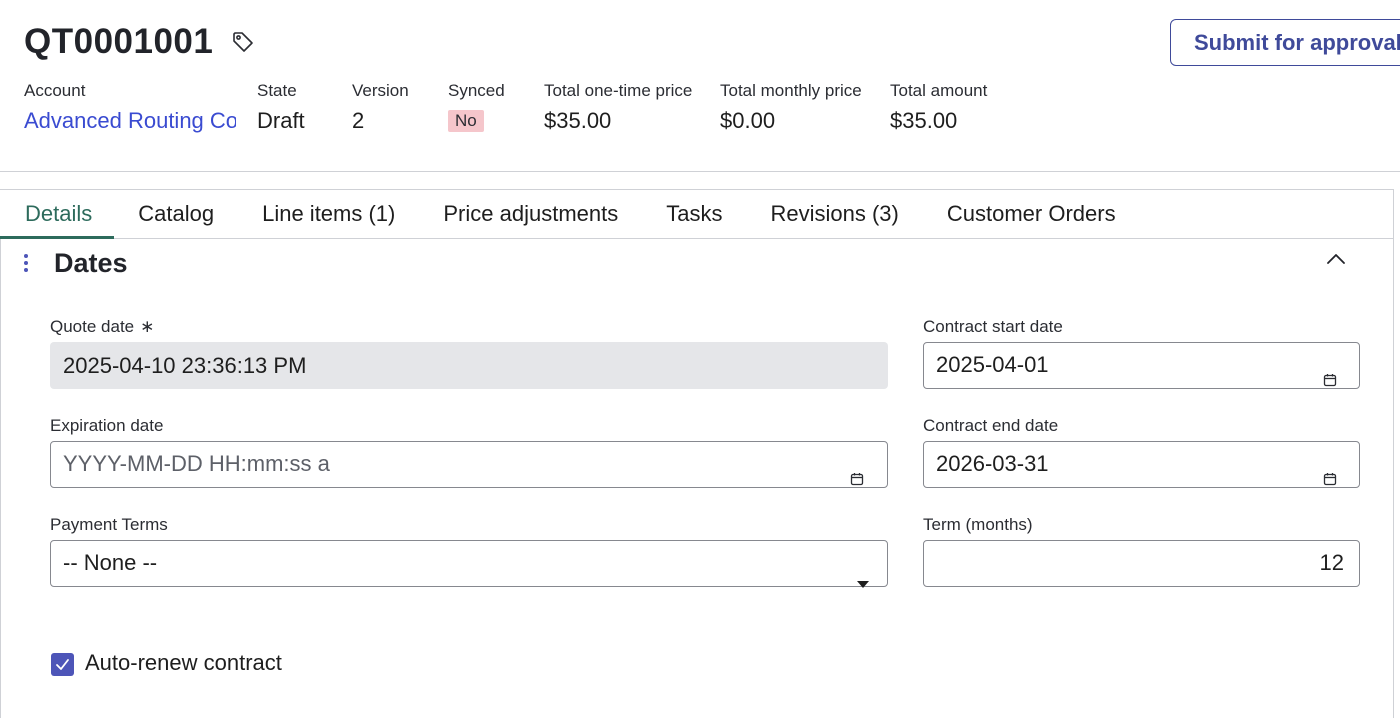 The width and height of the screenshot is (1400, 718). I want to click on contract-end-date-field: 2026-03-31, so click(1141, 464).